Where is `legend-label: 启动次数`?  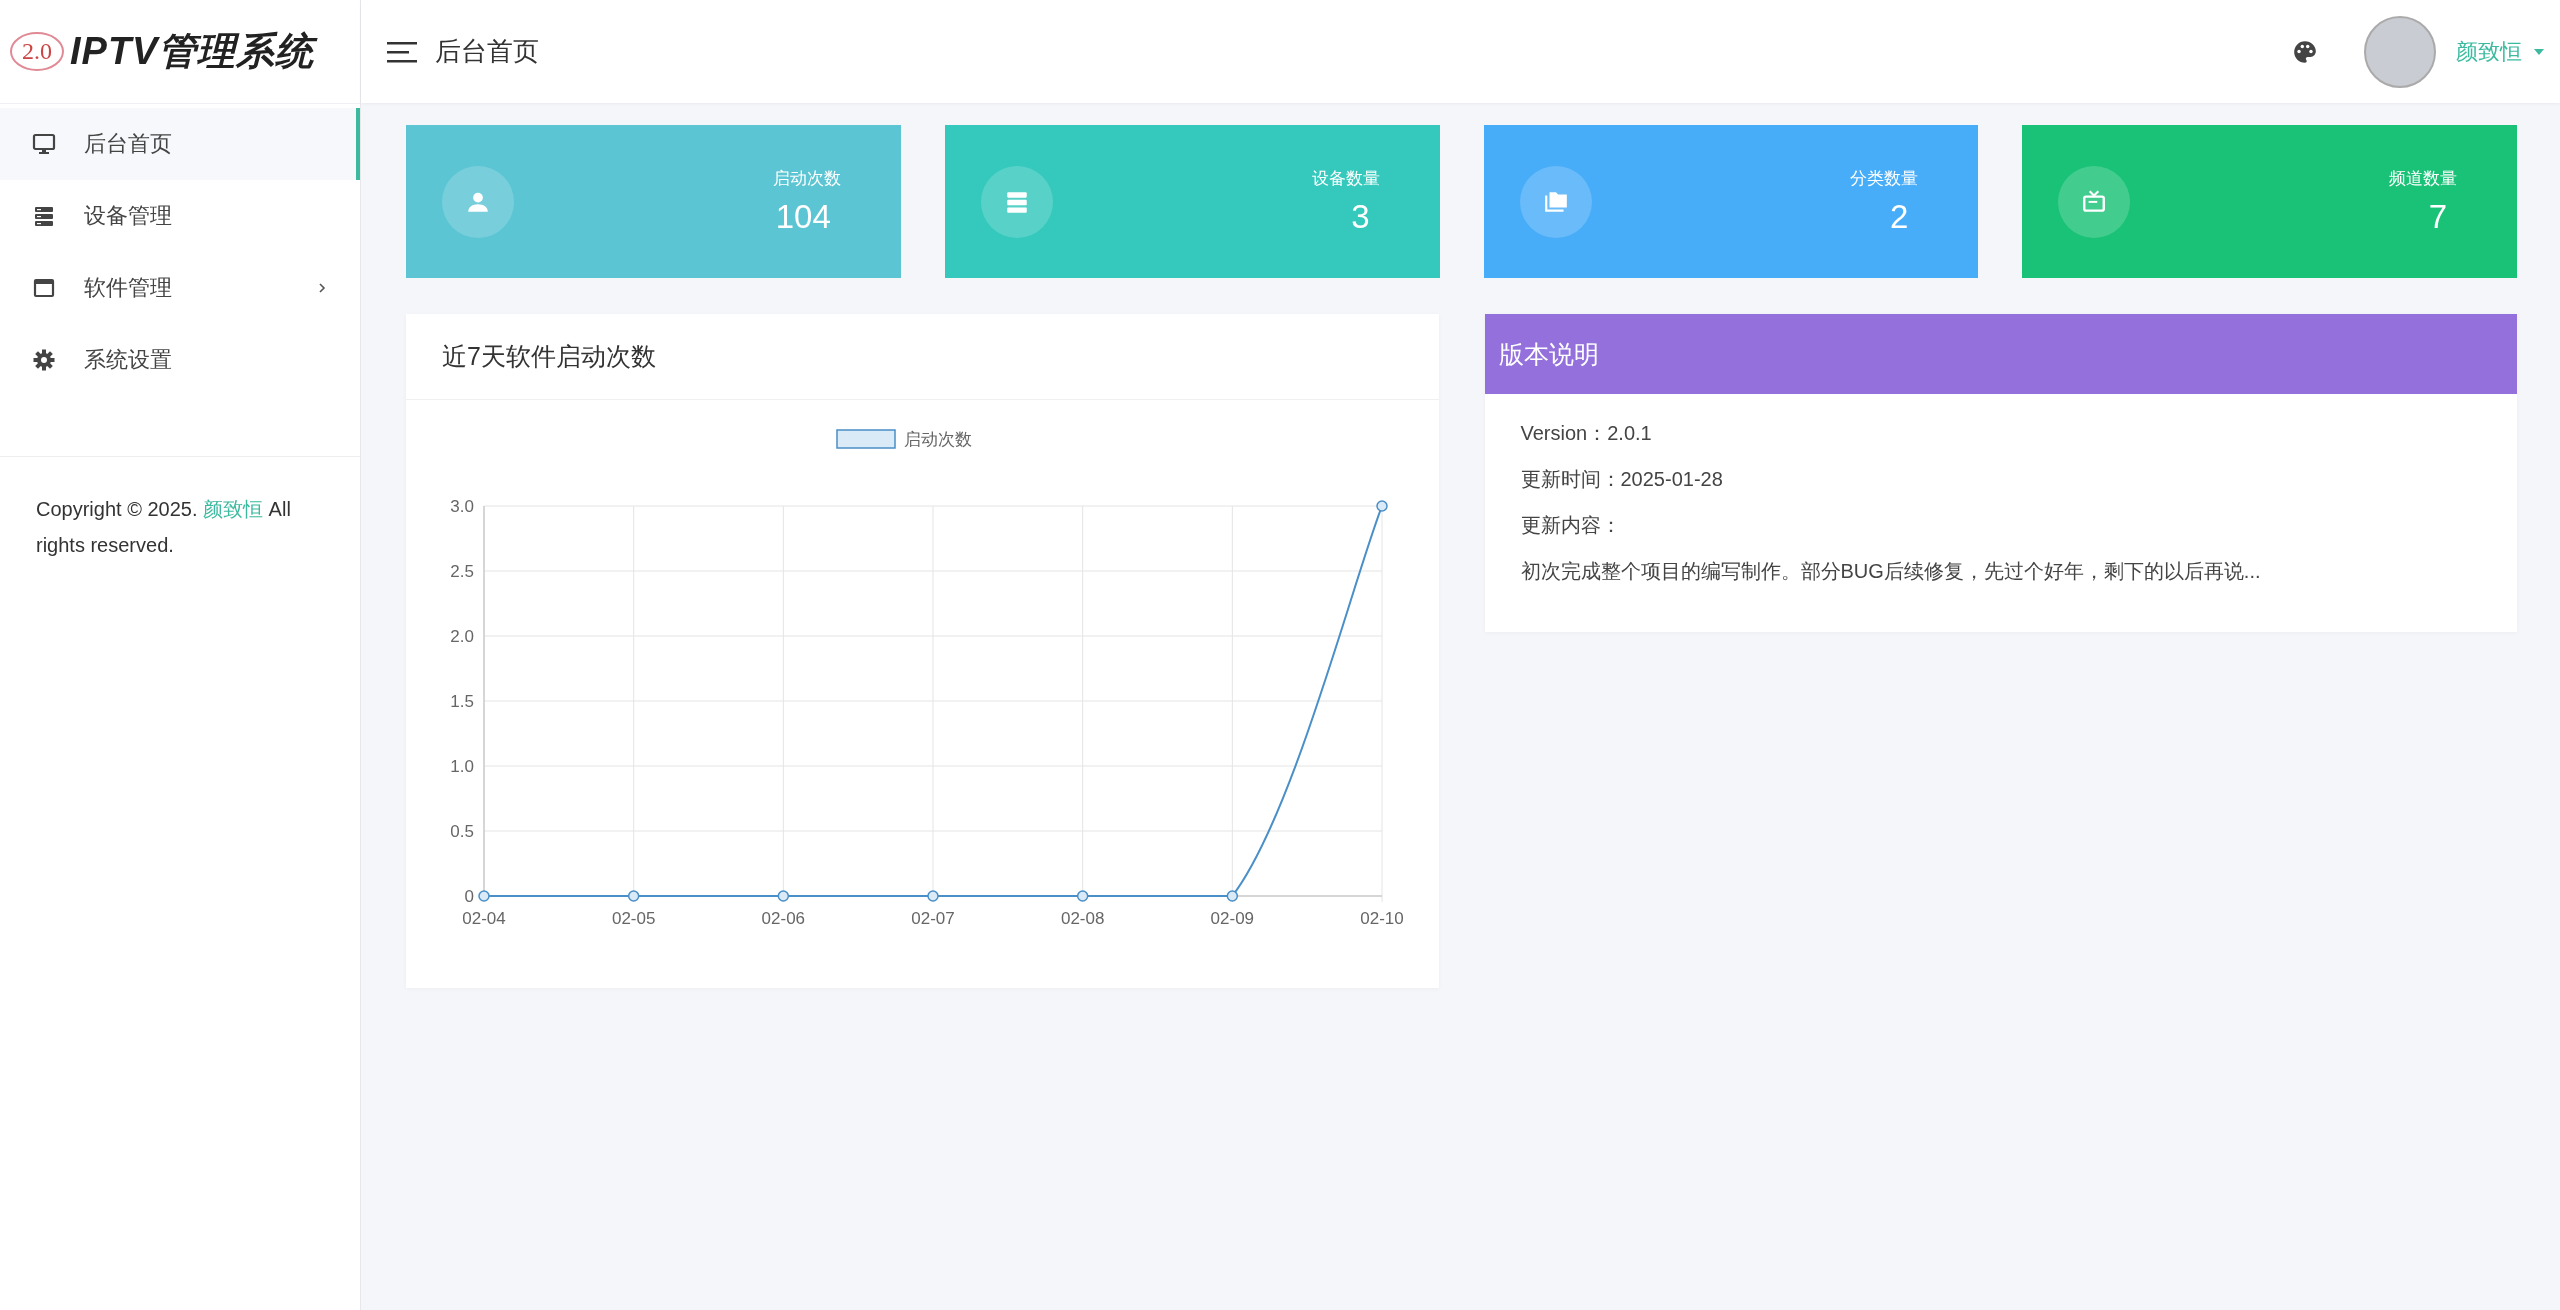 legend-label: 启动次数 is located at coordinates (938, 439).